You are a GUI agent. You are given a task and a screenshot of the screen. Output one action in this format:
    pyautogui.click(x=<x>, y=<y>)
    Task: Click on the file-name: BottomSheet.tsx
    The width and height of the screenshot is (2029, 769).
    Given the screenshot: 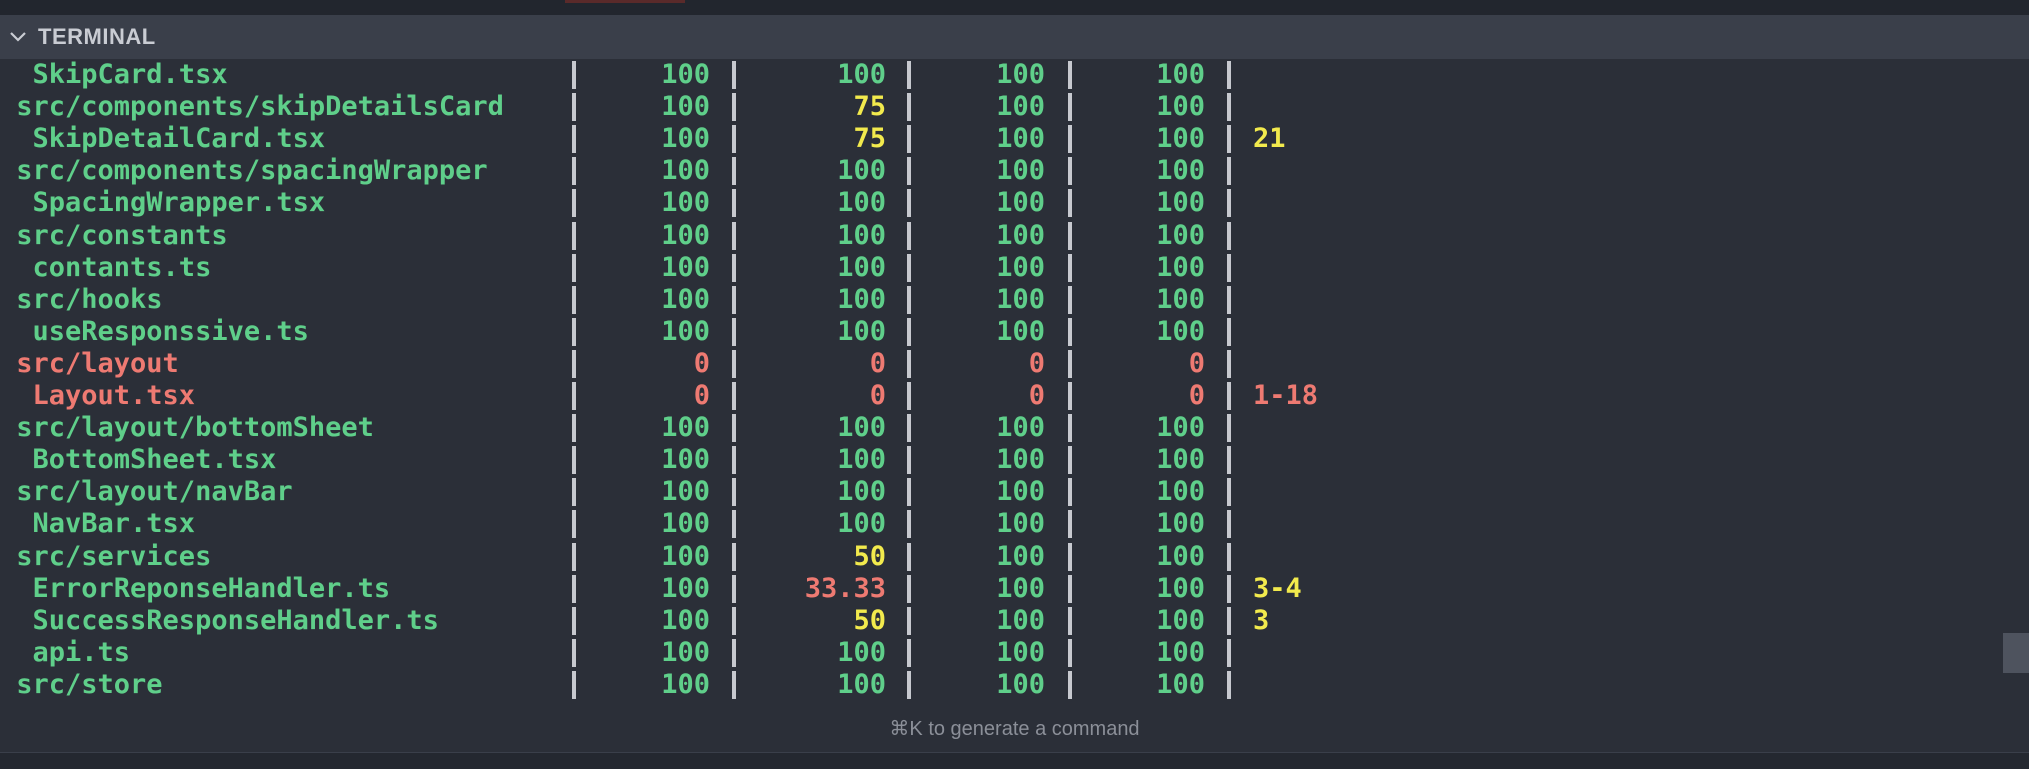 What is the action you would take?
    pyautogui.click(x=138, y=460)
    